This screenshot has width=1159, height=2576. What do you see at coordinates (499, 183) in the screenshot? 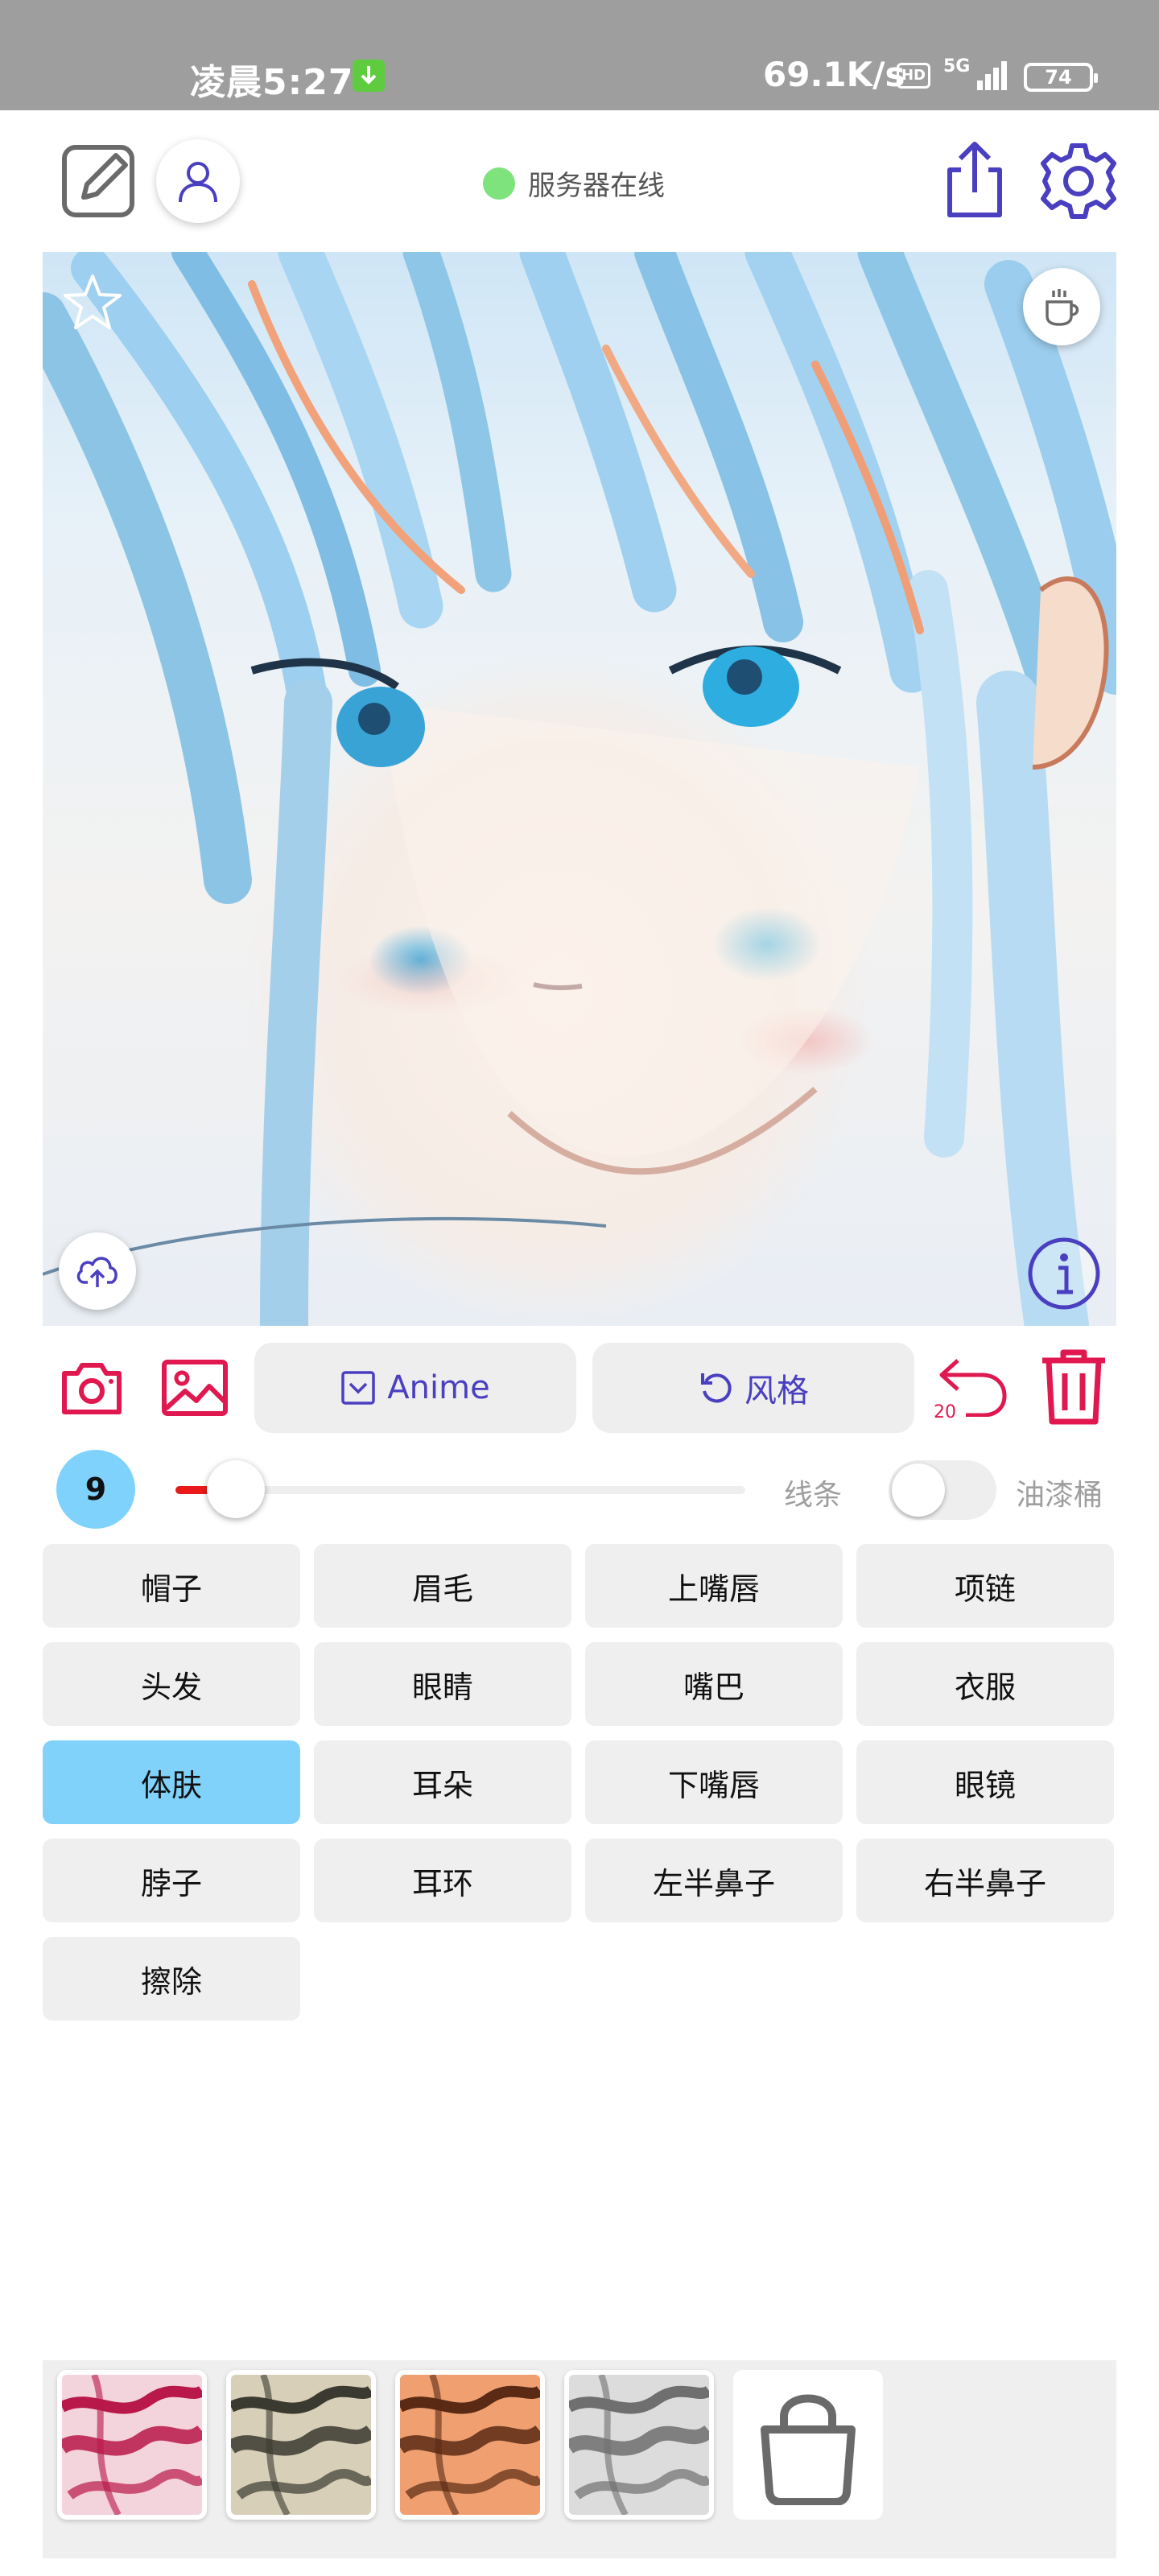
I see `status-dot` at bounding box center [499, 183].